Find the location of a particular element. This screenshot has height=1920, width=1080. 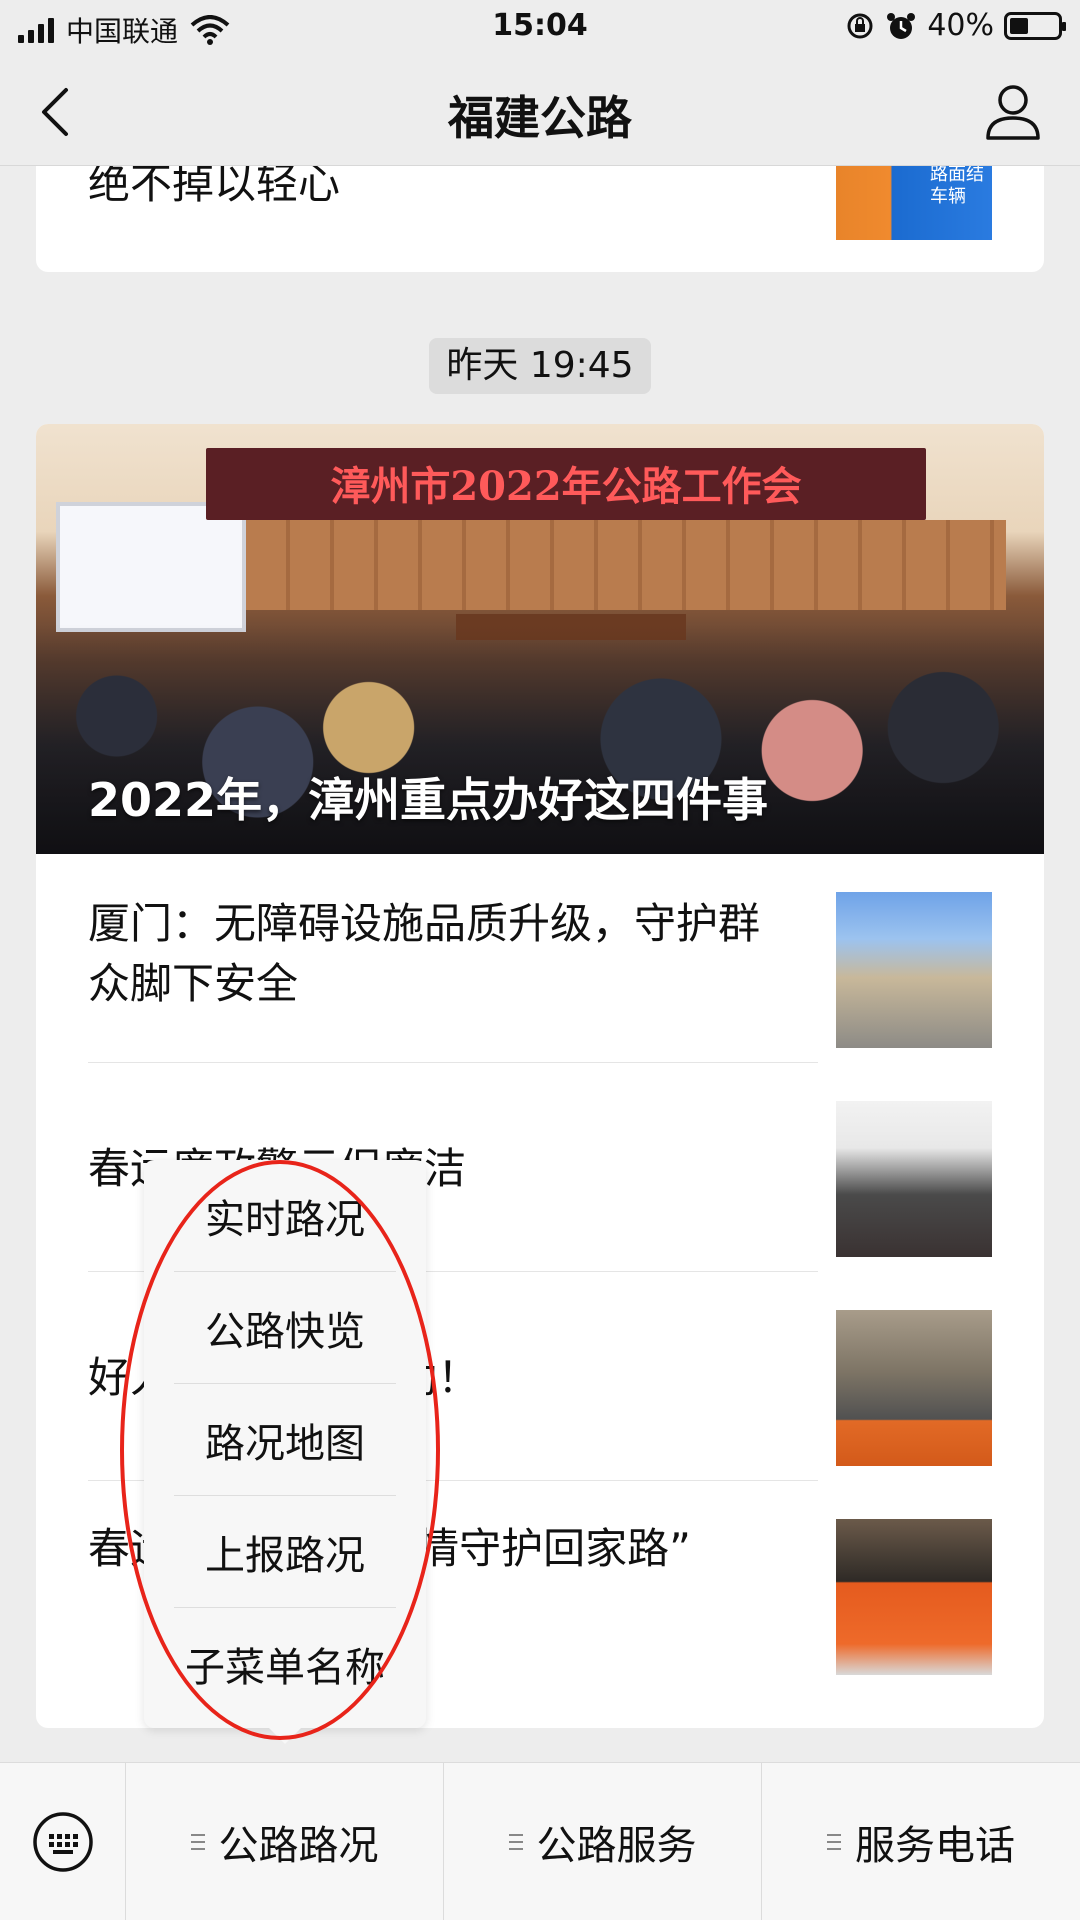

status-right: 40% is located at coordinates (955, 25).